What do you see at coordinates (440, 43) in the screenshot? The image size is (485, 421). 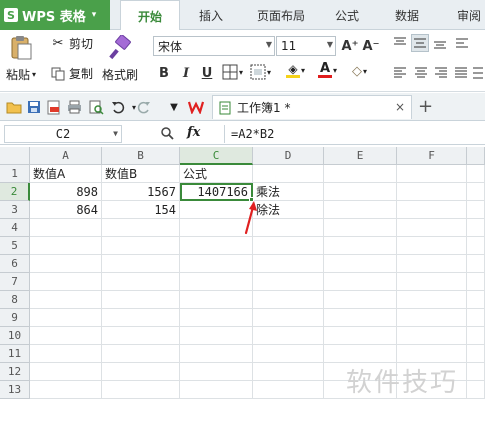 I see `align-bottom-button` at bounding box center [440, 43].